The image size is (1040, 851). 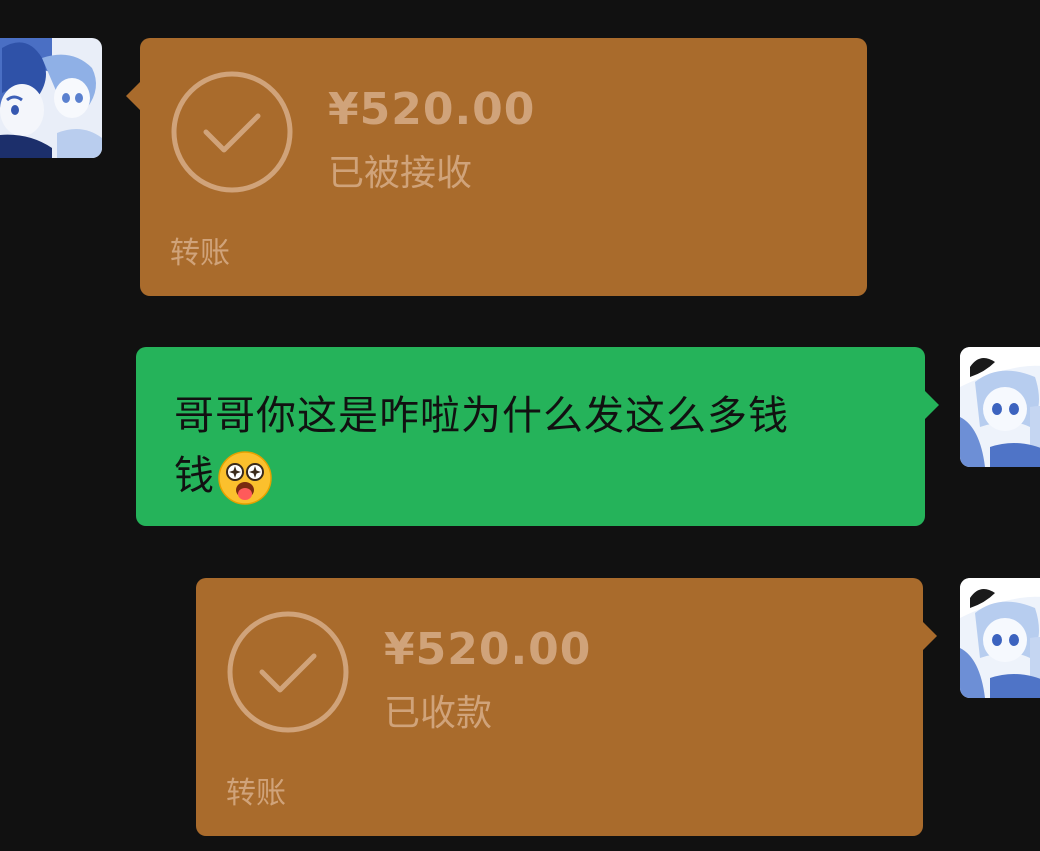 I want to click on message-text-line-2: 钱, so click(x=223, y=474).